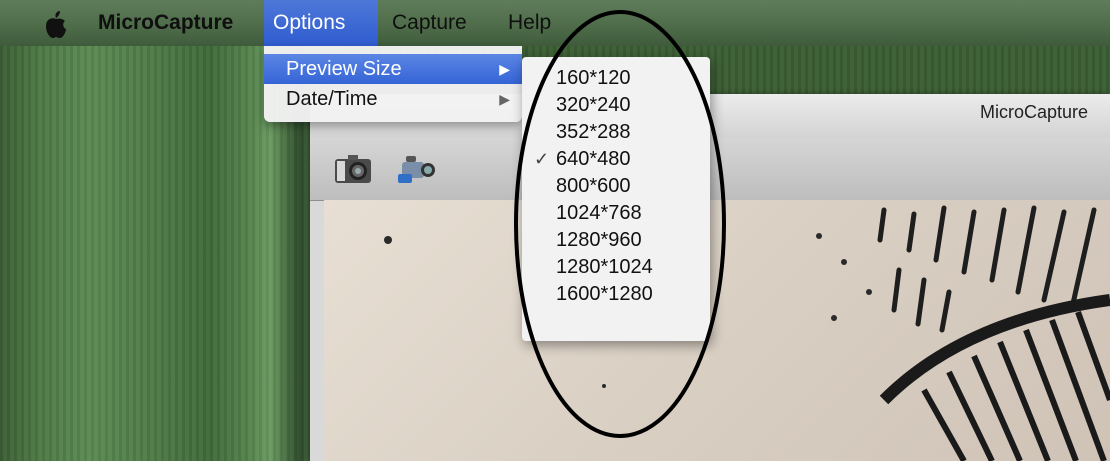 Image resolution: width=1110 pixels, height=461 pixels. What do you see at coordinates (599, 240) in the screenshot?
I see `size-option-label: 1280*960` at bounding box center [599, 240].